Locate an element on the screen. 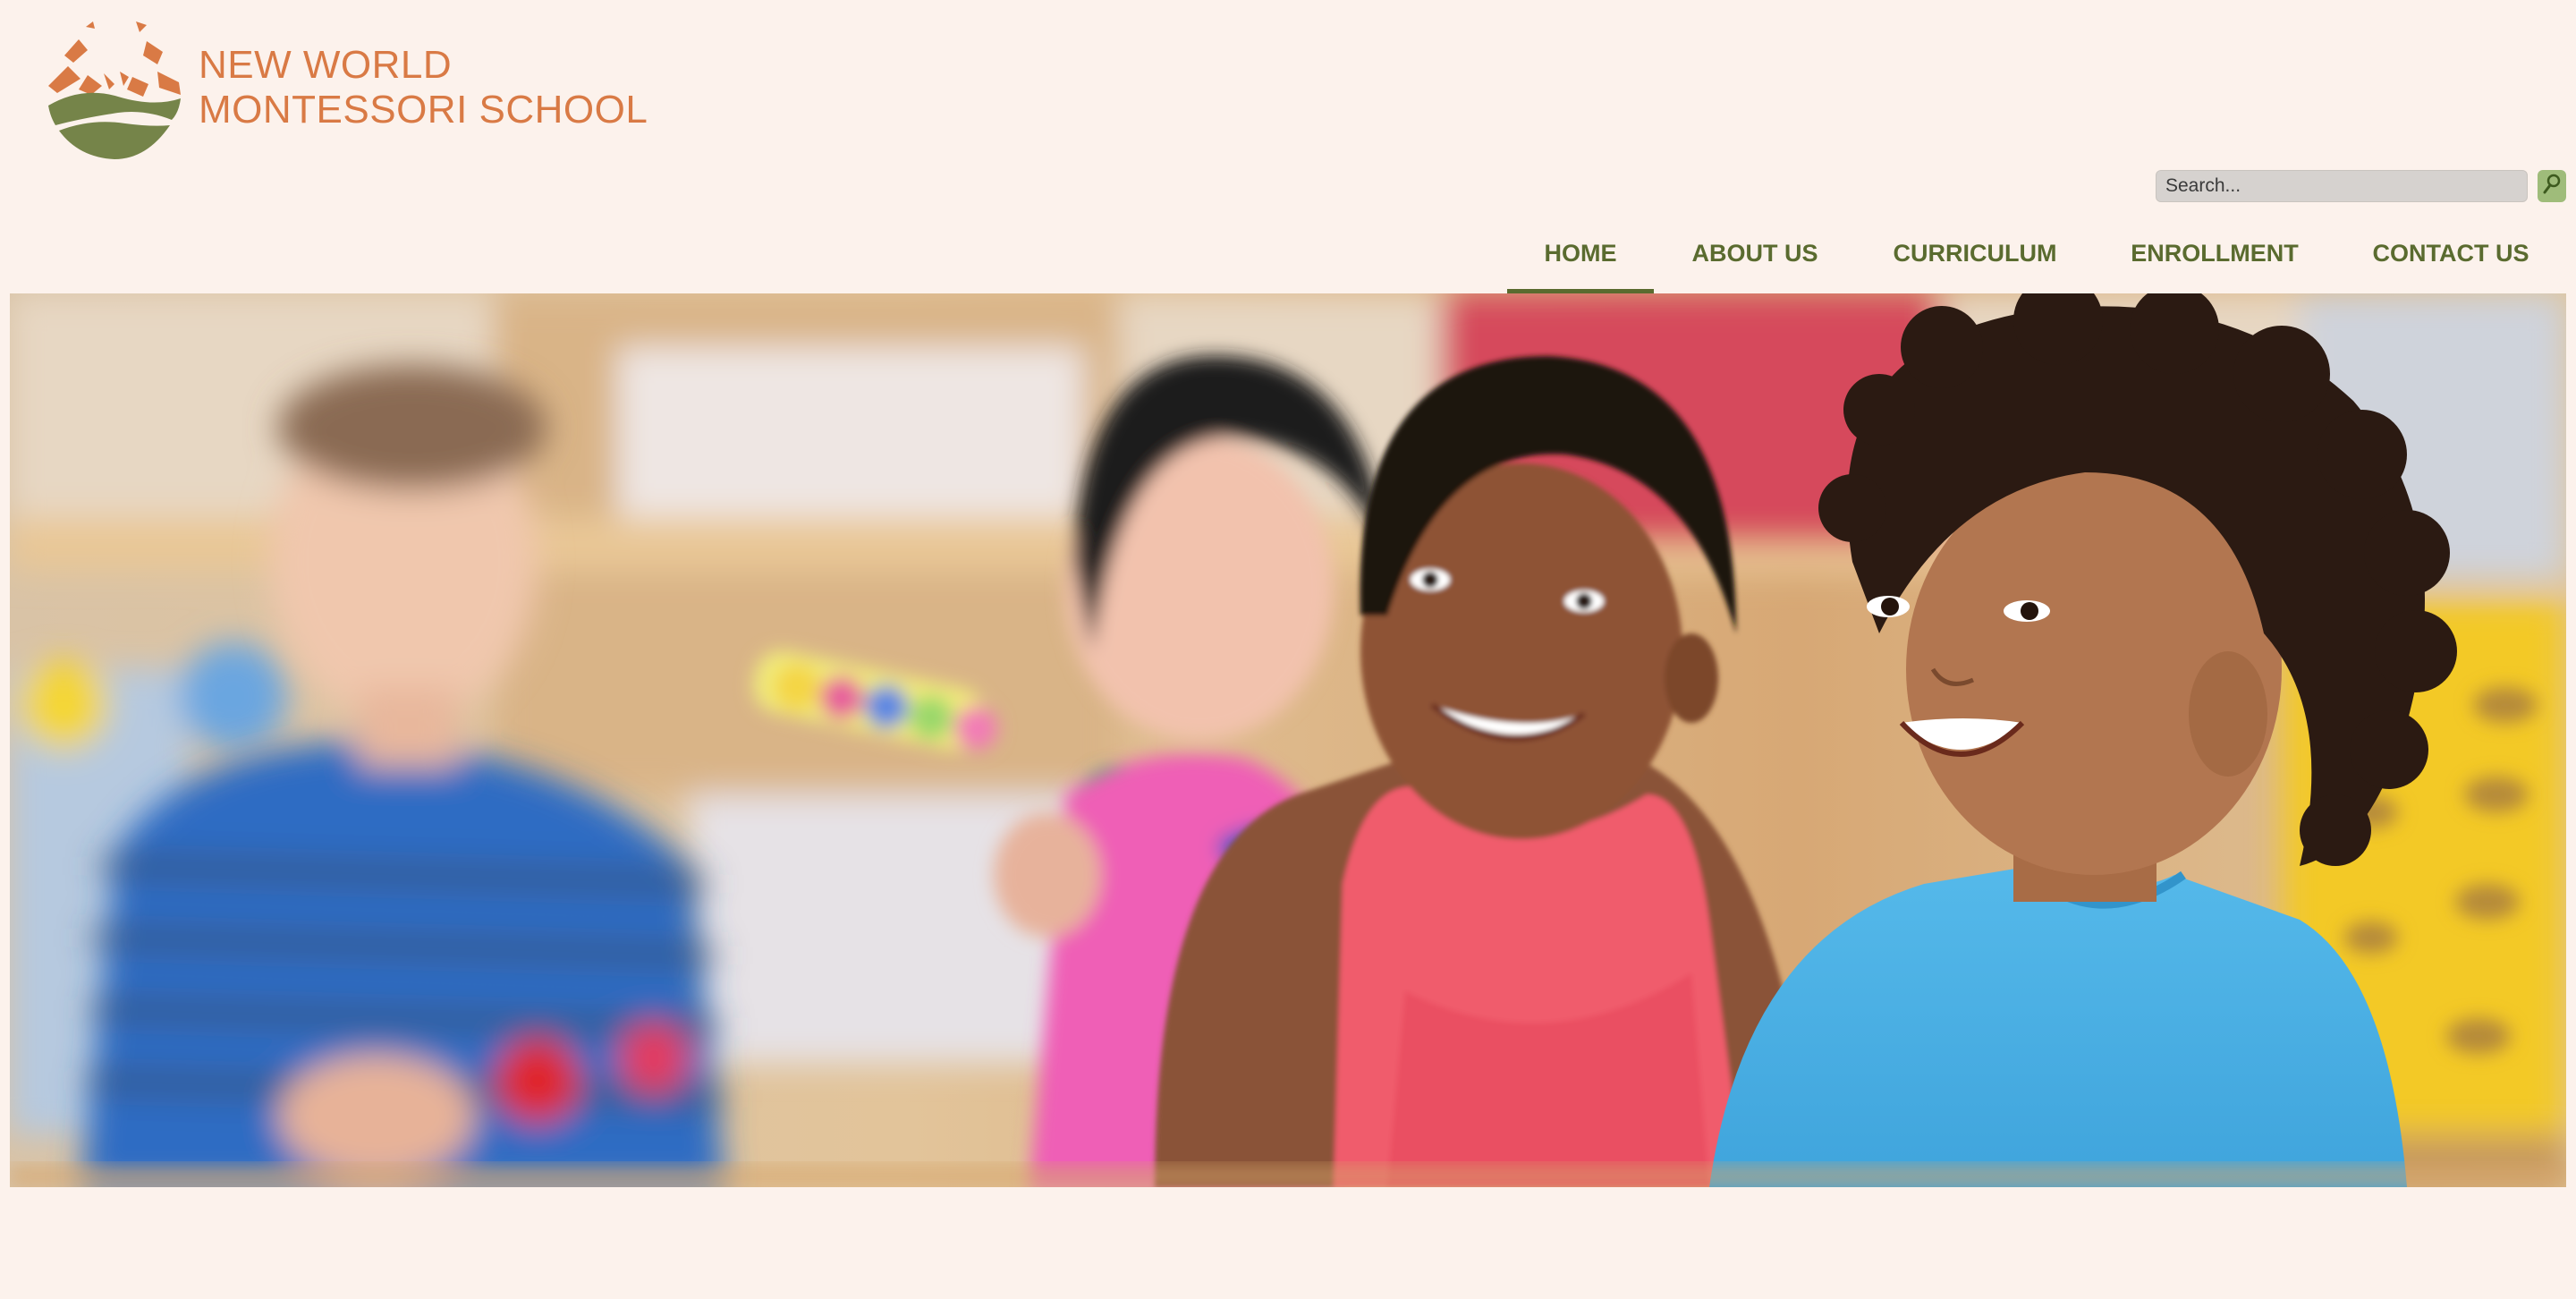 The image size is (2576, 1299). nav-contact-us: CONTACT US is located at coordinates (2450, 263).